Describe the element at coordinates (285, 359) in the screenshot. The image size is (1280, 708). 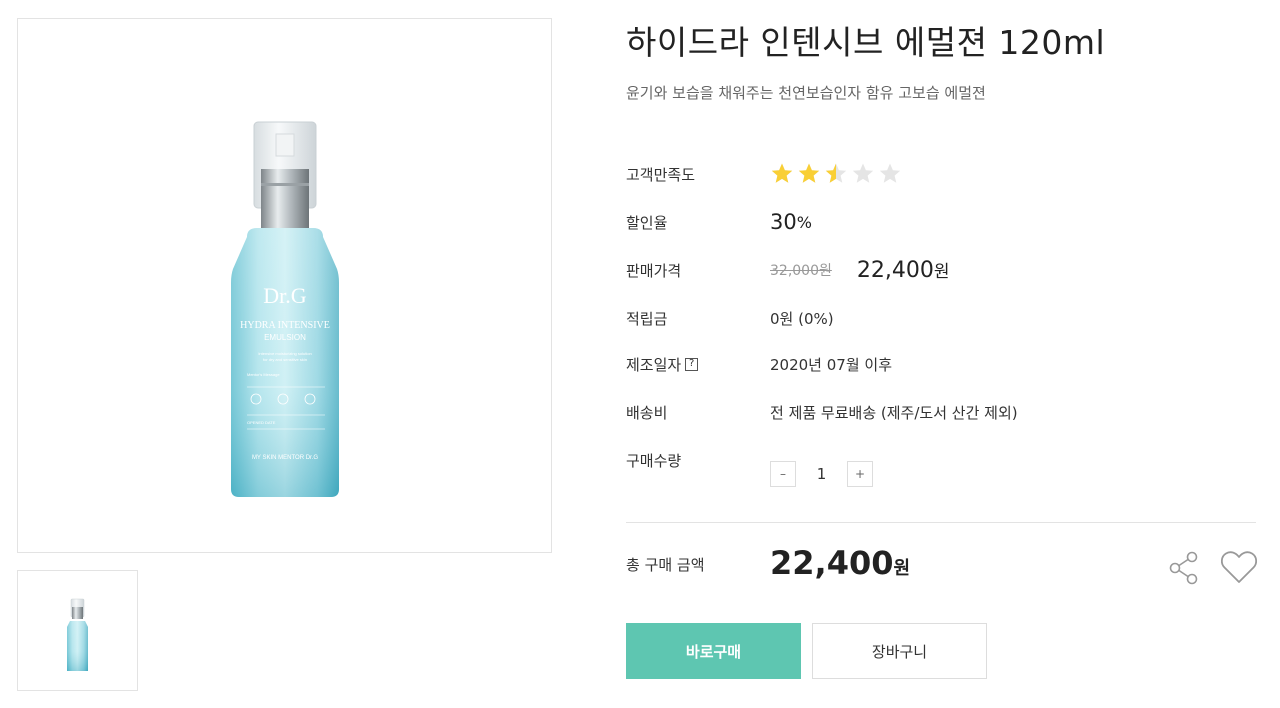
I see `svg-text: for dry and sensitive skin` at that location.